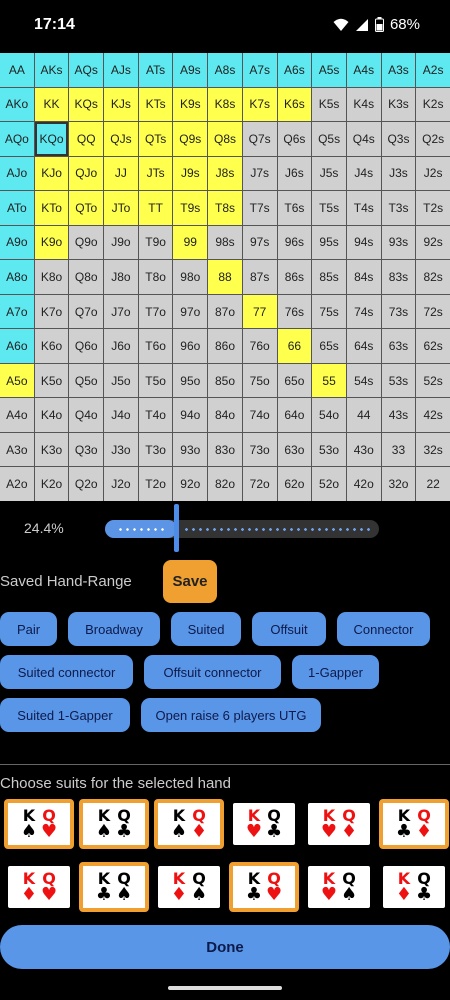  Describe the element at coordinates (383, 629) in the screenshot. I see `connector-button: Connector` at that location.